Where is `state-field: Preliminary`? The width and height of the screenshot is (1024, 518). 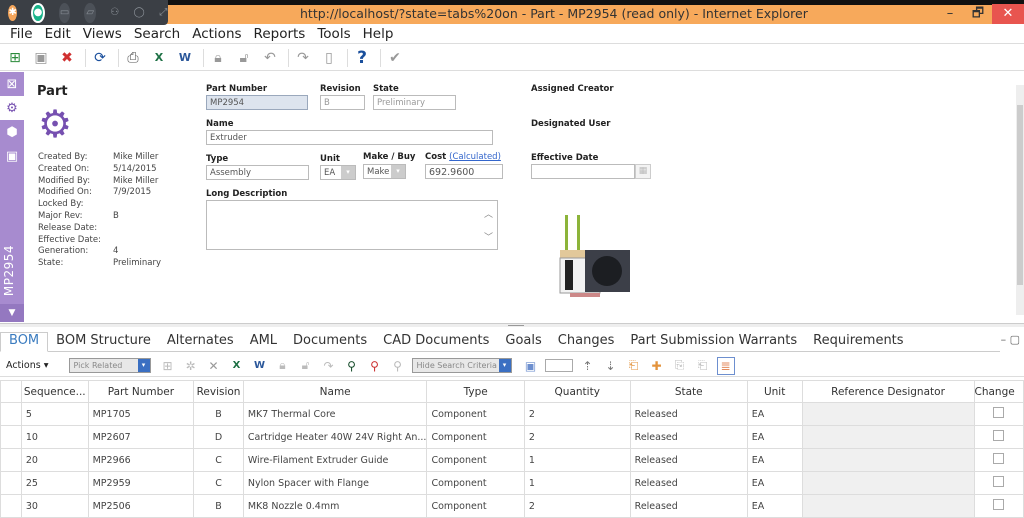 state-field: Preliminary is located at coordinates (414, 102).